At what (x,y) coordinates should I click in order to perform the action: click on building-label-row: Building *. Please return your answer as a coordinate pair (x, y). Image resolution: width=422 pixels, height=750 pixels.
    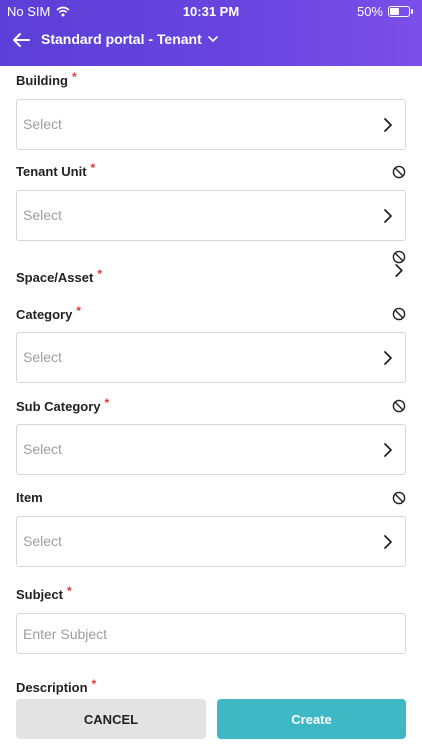
    Looking at the image, I should click on (211, 80).